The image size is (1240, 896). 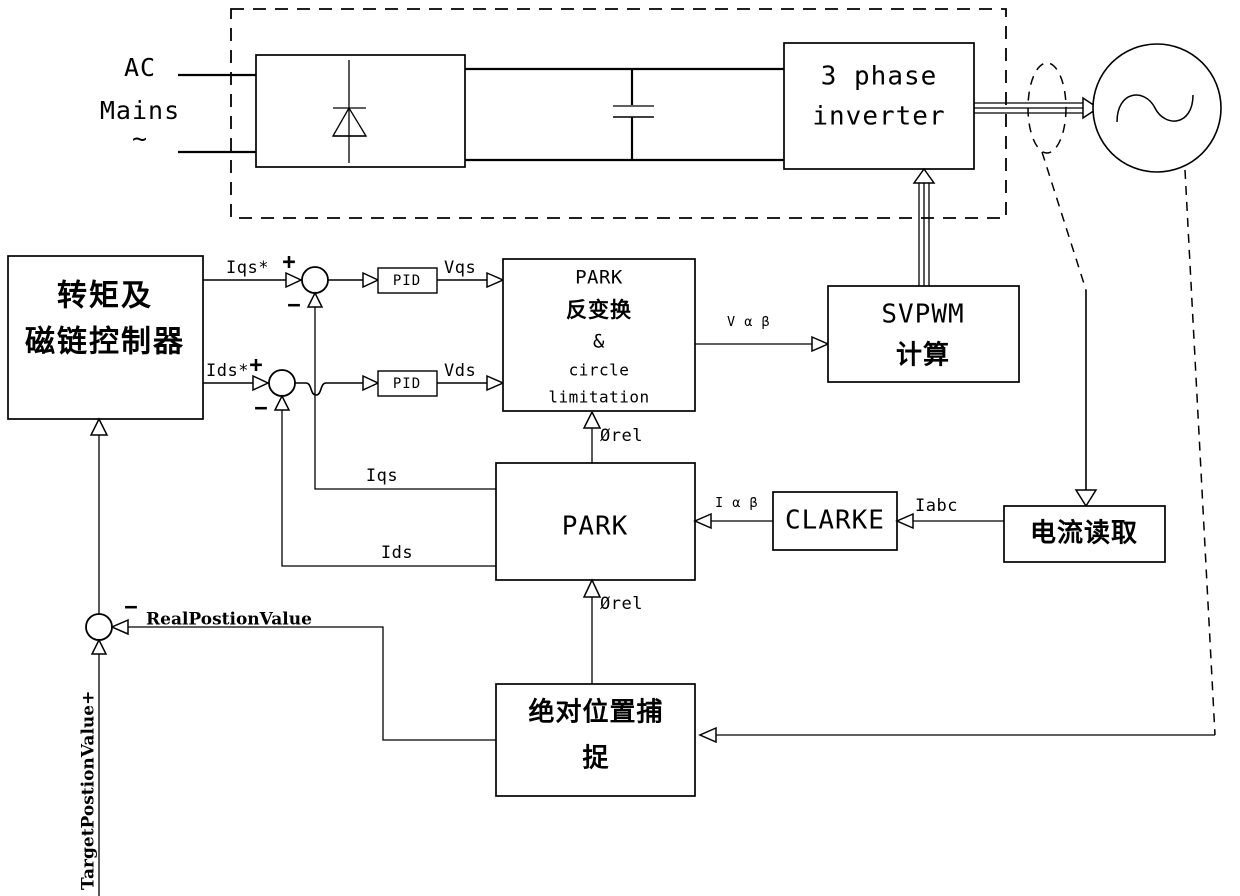 I want to click on ids-error-wire-with-hop, so click(x=329, y=389).